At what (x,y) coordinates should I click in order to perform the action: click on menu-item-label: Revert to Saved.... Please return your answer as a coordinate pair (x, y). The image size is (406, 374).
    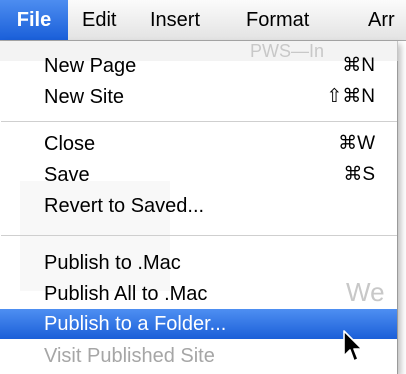
    Looking at the image, I should click on (124, 206).